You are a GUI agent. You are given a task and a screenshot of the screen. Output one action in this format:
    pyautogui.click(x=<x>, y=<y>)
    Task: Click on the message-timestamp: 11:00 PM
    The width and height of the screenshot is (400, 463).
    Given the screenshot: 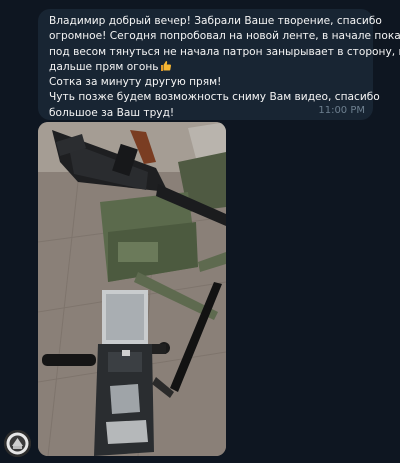 What is the action you would take?
    pyautogui.click(x=341, y=110)
    